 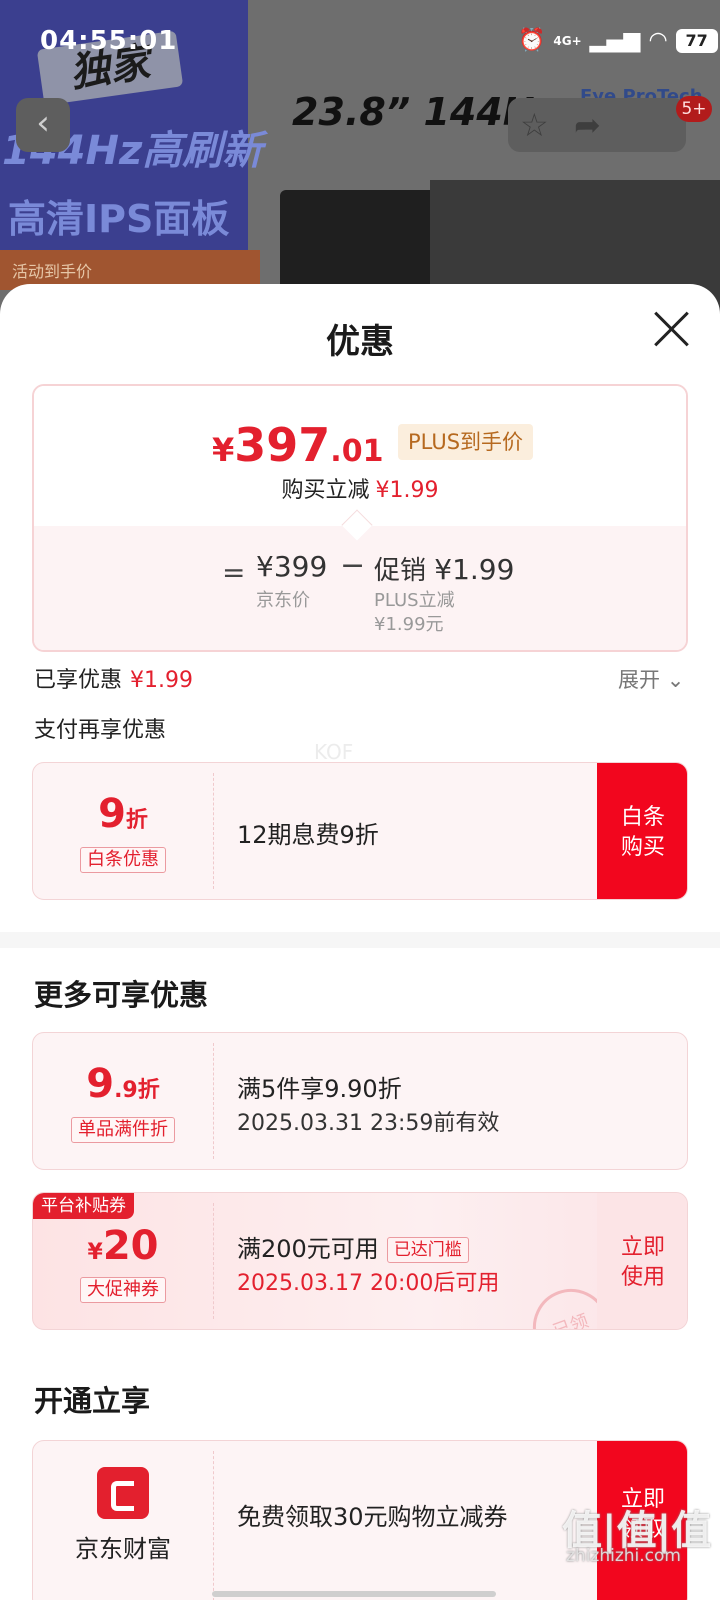 What do you see at coordinates (123, 1493) in the screenshot?
I see `jd-finance-logo-icon` at bounding box center [123, 1493].